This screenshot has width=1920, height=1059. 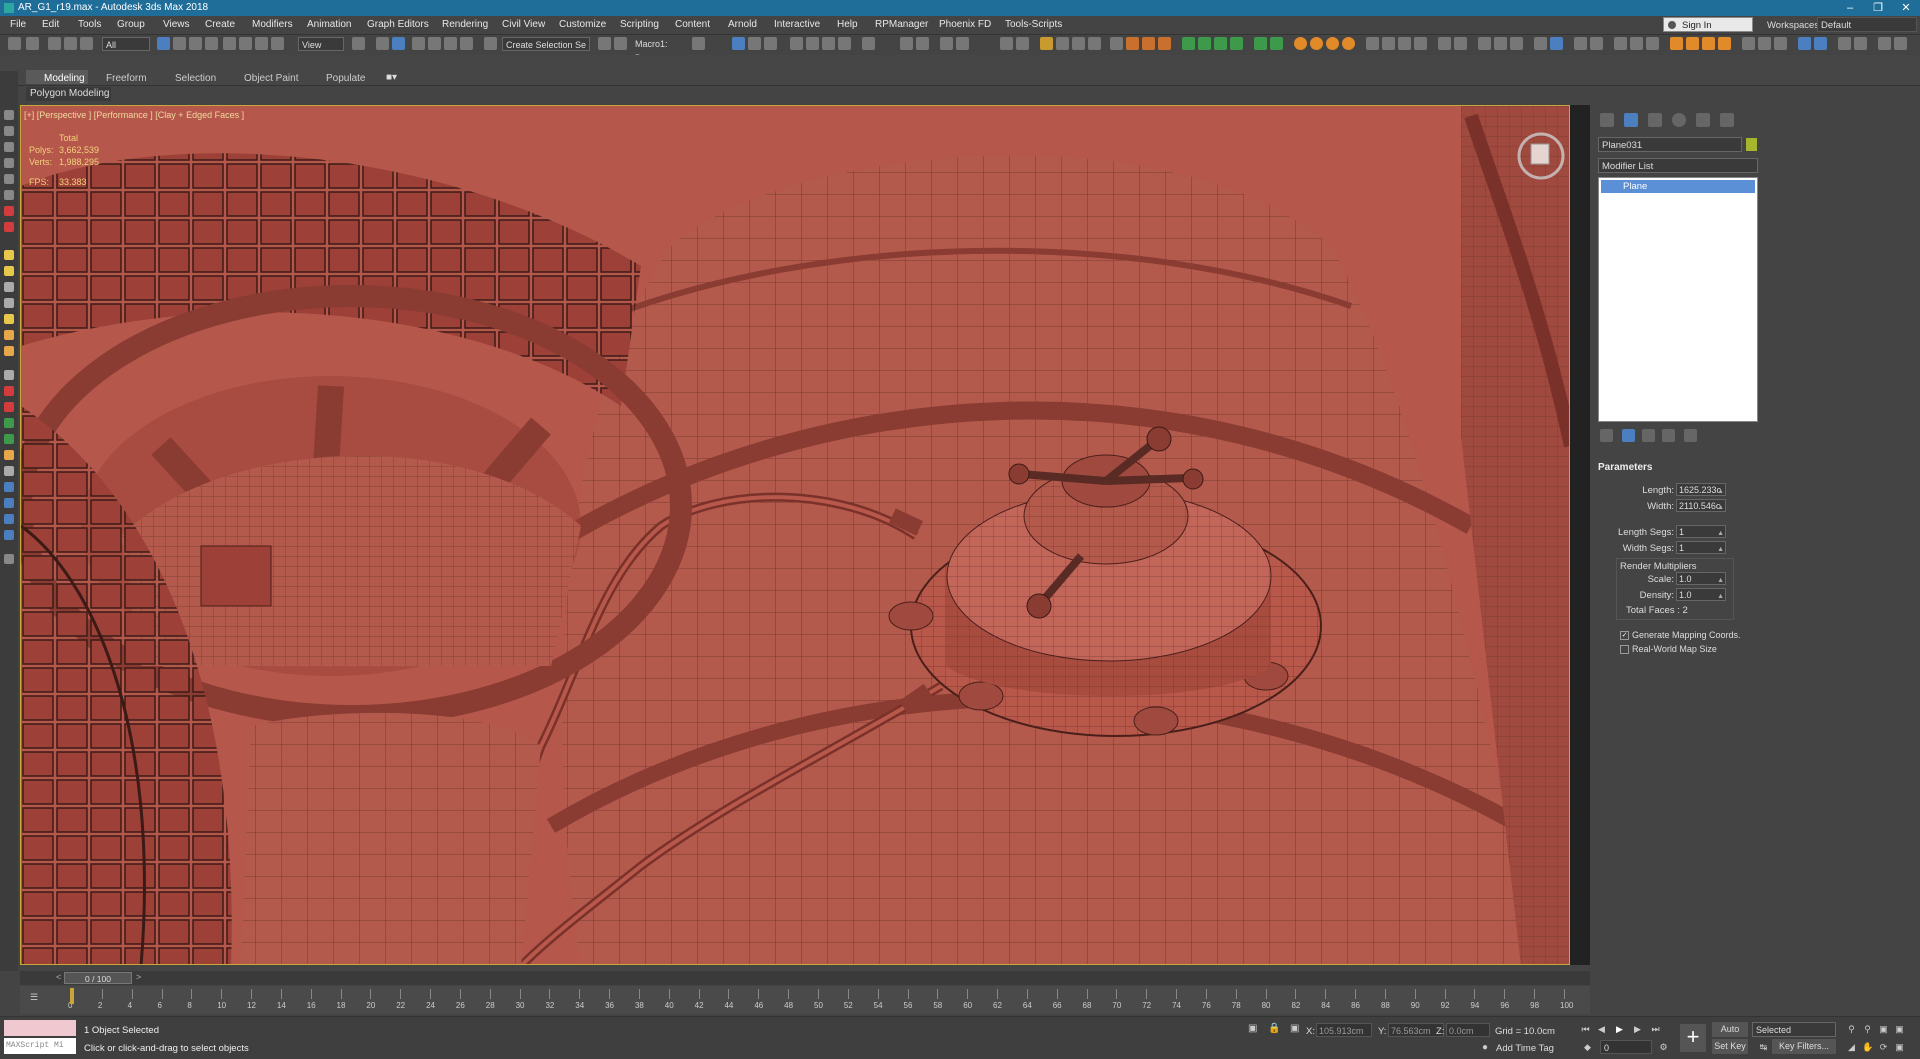 I want to click on menu-group: Group, so click(x=131, y=24).